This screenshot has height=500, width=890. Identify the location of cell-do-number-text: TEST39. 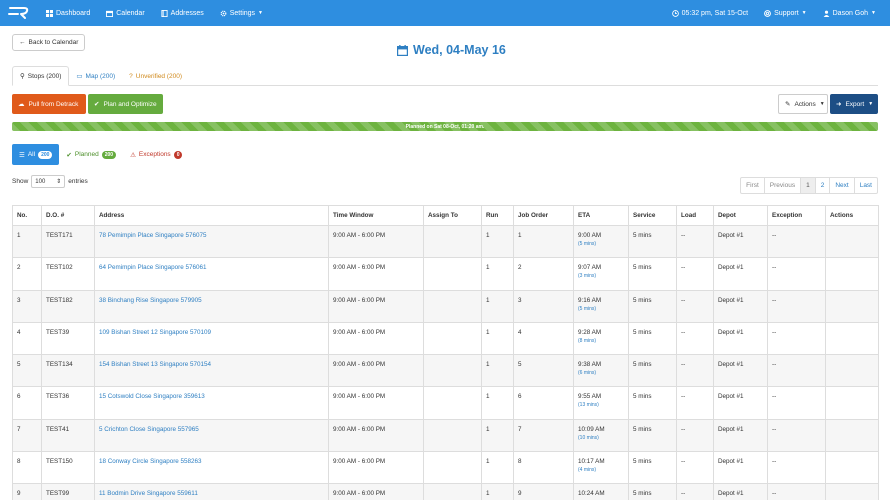
(58, 332).